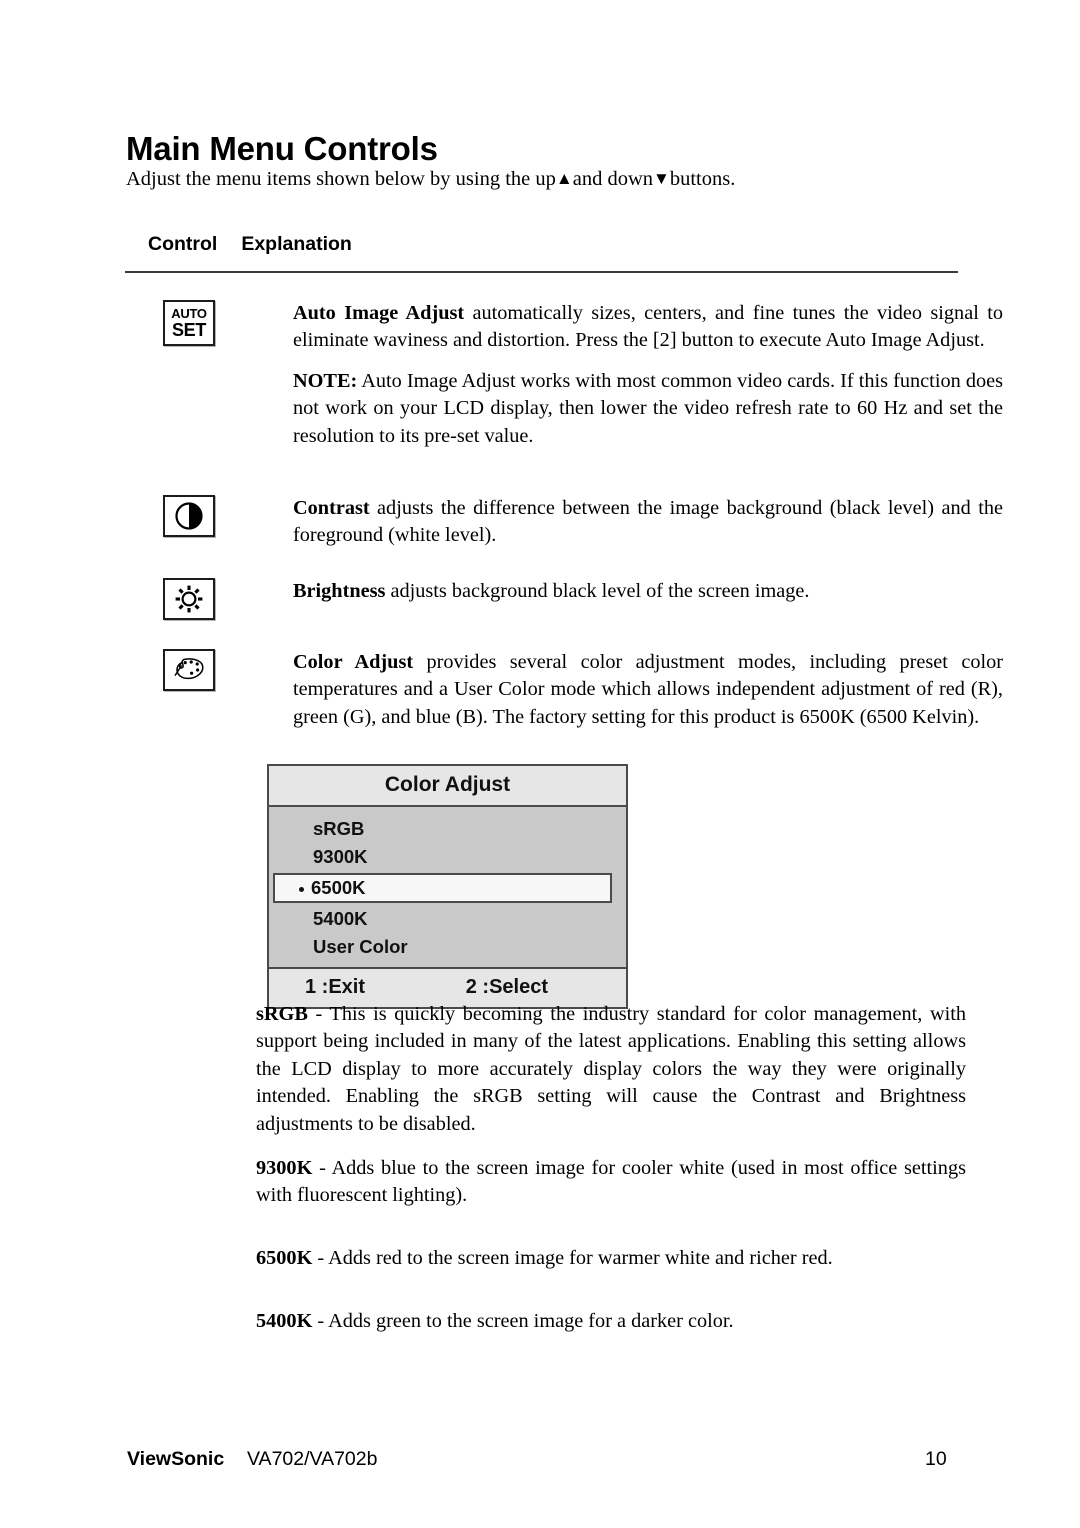 Image resolution: width=1080 pixels, height=1528 pixels. Describe the element at coordinates (541, 272) in the screenshot. I see `header-divider` at that location.